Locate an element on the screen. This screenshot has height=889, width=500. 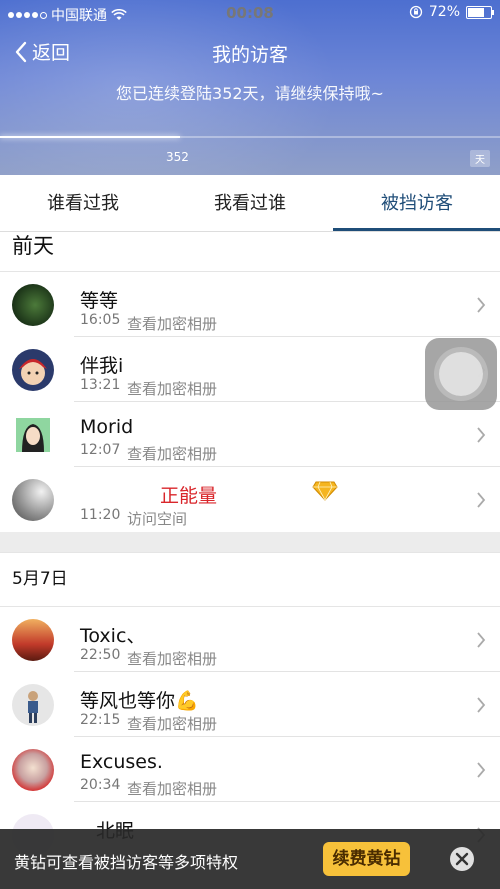
status-bar: 中国联通 00:08 72% is located at coordinates (250, 13).